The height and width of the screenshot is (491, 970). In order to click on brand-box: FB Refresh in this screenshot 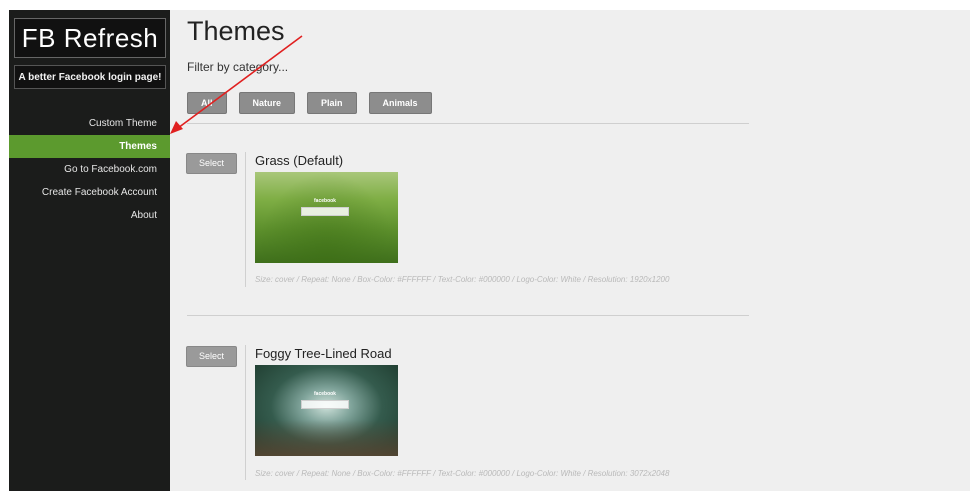, I will do `click(90, 38)`.